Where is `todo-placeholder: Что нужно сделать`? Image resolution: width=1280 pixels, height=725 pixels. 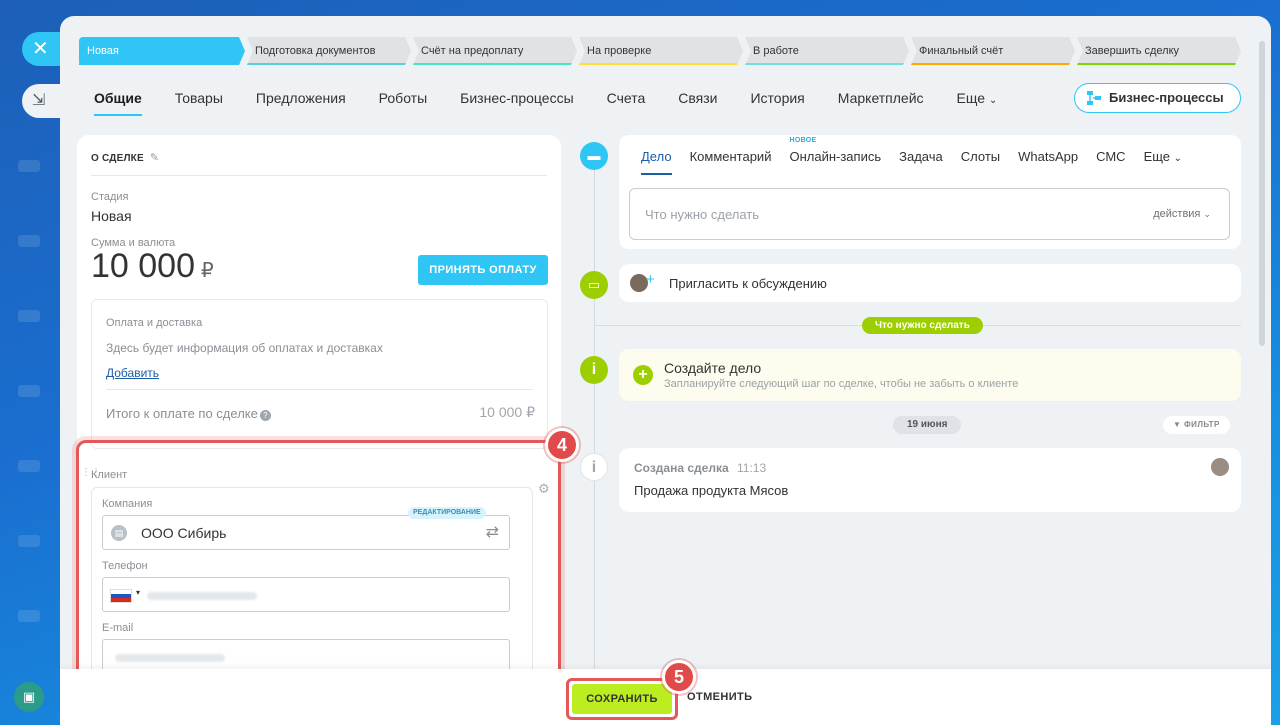 todo-placeholder: Что нужно сделать is located at coordinates (702, 214).